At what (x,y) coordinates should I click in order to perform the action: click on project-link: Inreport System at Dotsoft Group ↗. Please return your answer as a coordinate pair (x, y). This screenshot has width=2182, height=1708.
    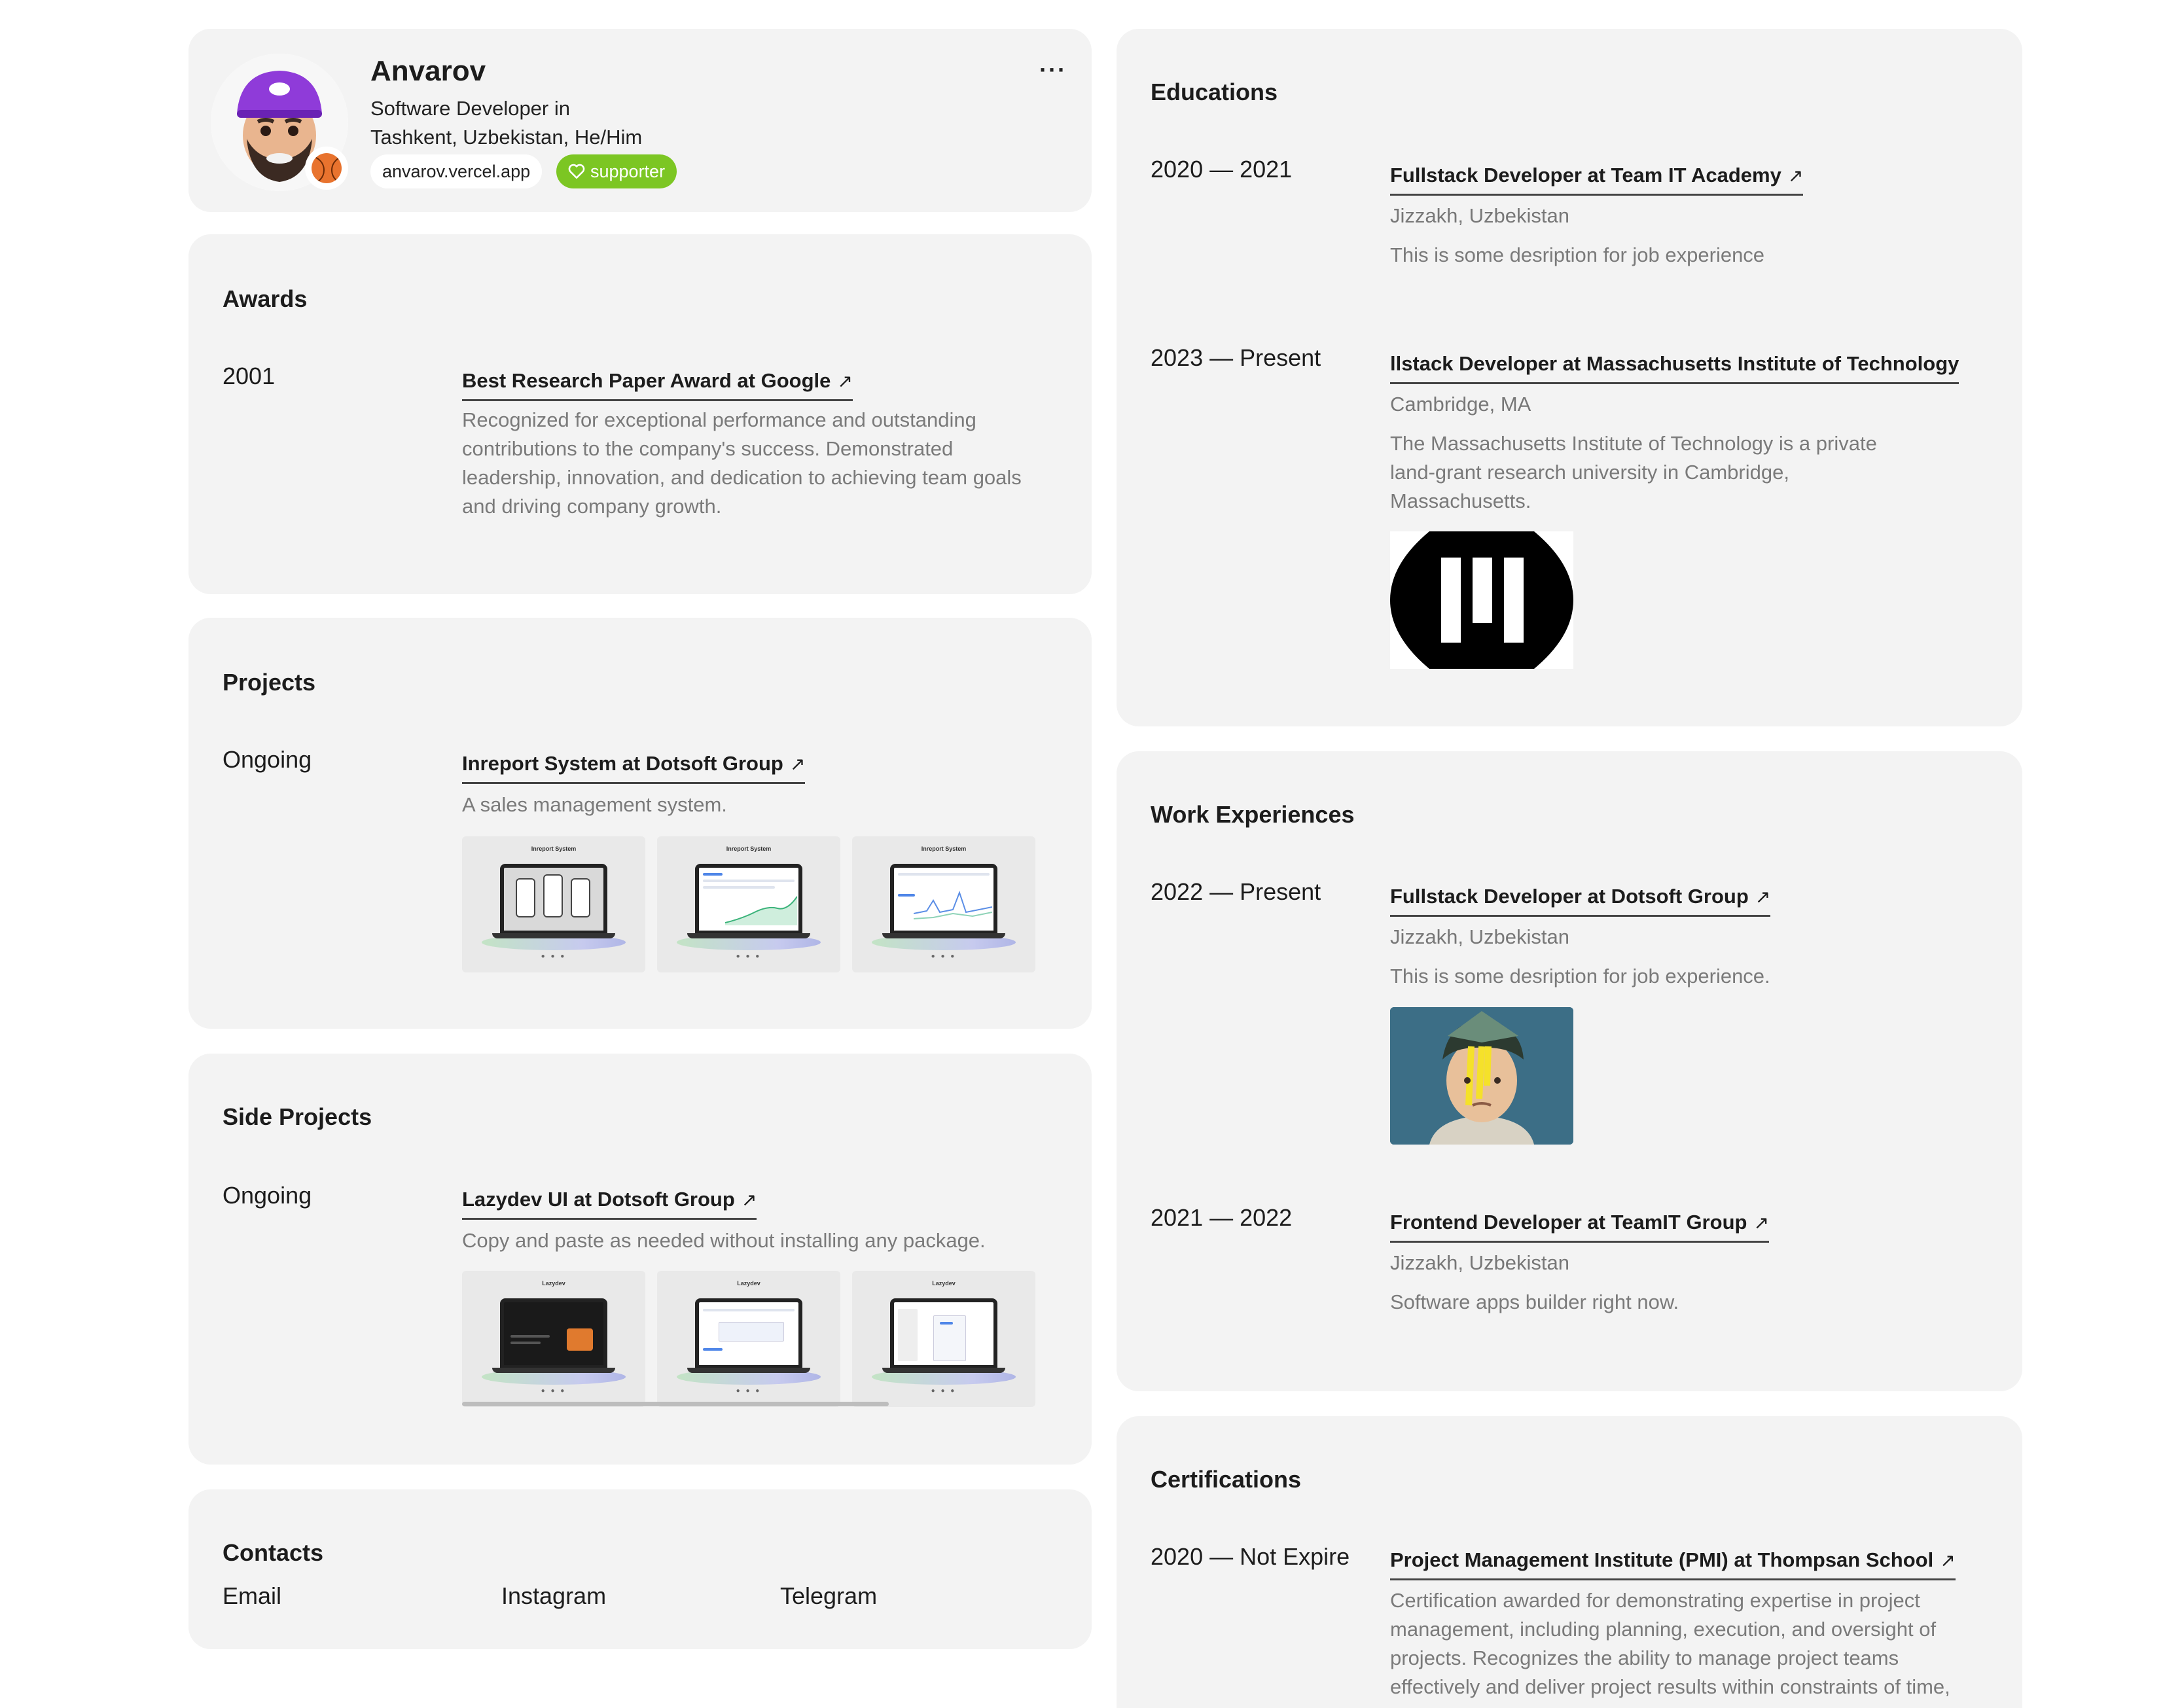
    Looking at the image, I should click on (634, 768).